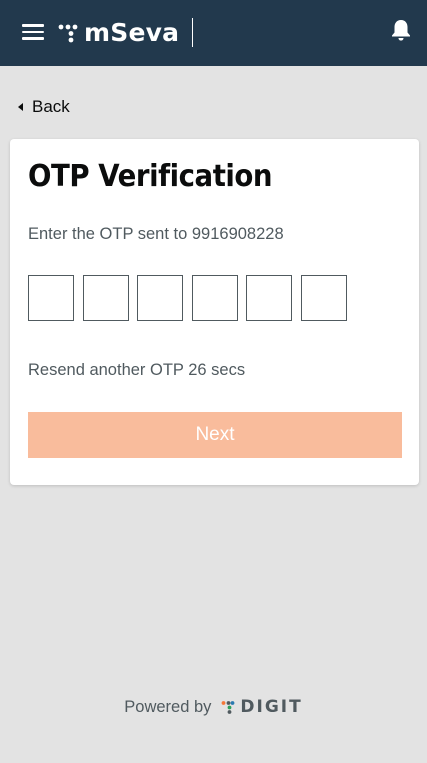  What do you see at coordinates (213, 33) in the screenshot?
I see `app-header: mSeva` at bounding box center [213, 33].